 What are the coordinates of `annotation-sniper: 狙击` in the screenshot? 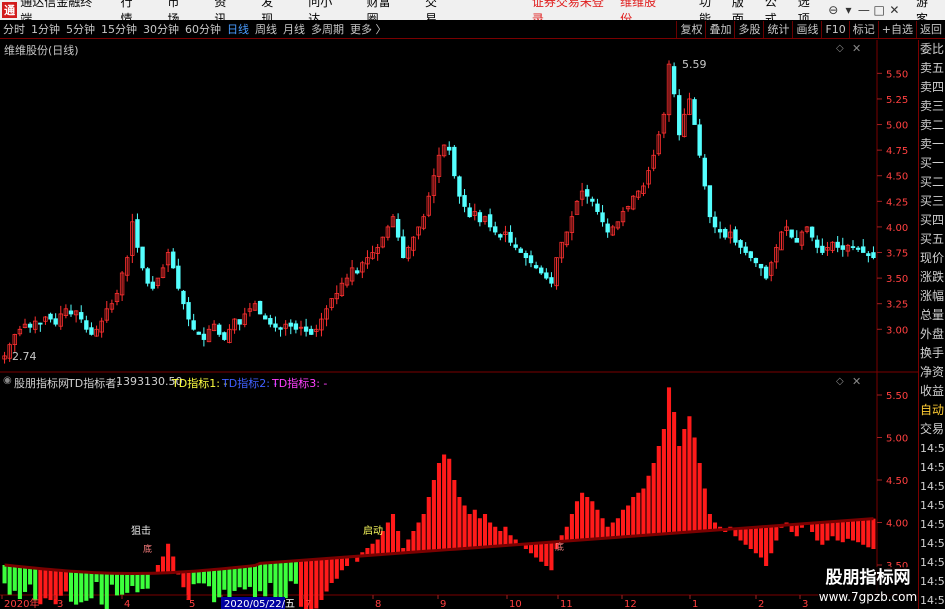 It's located at (141, 531).